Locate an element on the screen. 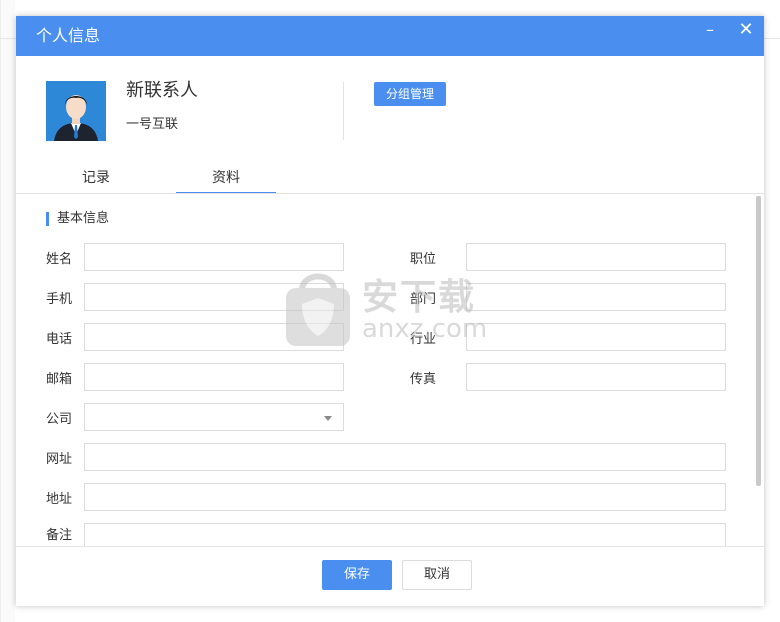  tabs-divider is located at coordinates (390, 193).